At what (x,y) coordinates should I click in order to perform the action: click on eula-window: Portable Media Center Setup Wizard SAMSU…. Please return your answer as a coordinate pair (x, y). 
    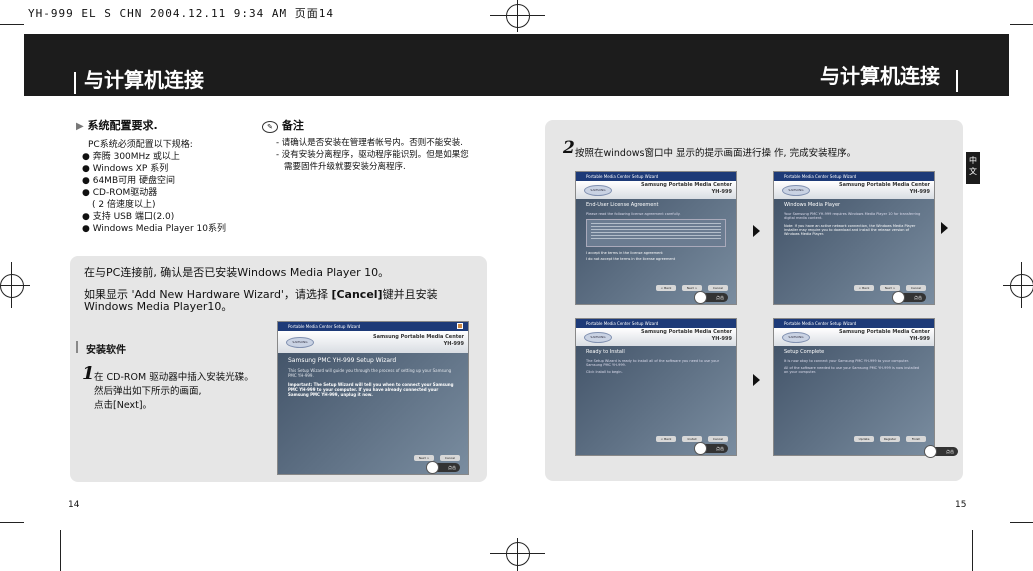
    Looking at the image, I should click on (656, 238).